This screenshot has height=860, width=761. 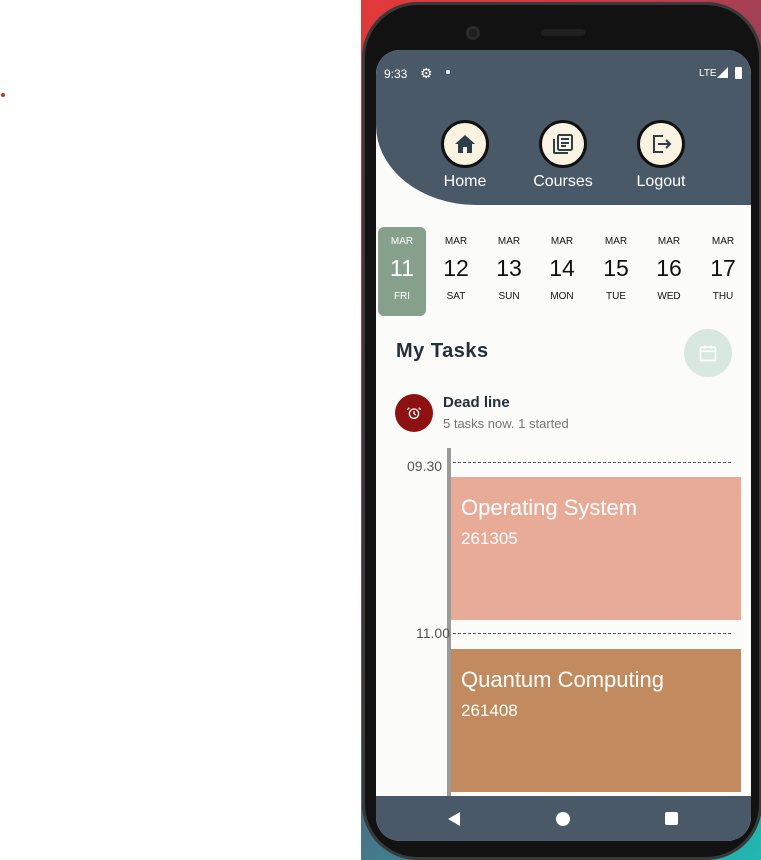 What do you see at coordinates (563, 32) in the screenshot?
I see `earpiece-speaker` at bounding box center [563, 32].